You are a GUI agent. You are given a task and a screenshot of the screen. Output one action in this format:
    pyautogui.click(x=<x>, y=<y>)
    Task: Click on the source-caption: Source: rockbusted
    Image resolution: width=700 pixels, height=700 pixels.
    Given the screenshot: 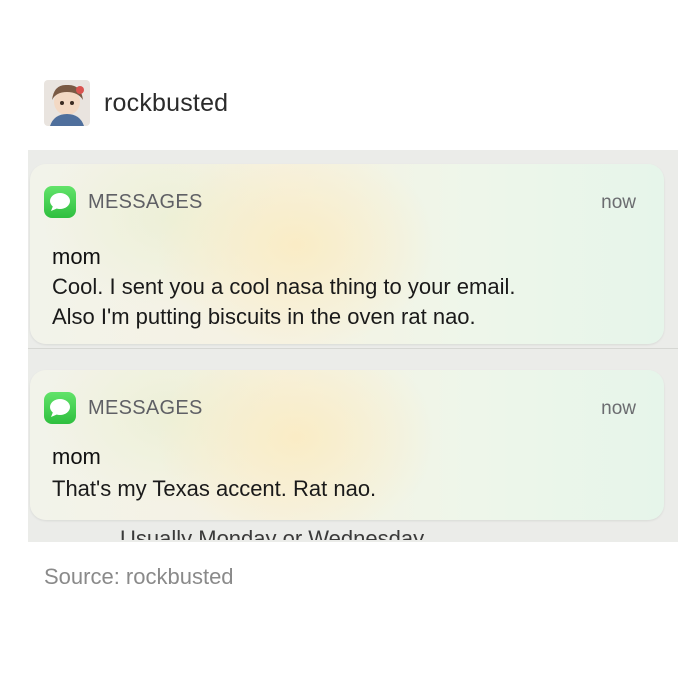 What is the action you would take?
    pyautogui.click(x=139, y=576)
    